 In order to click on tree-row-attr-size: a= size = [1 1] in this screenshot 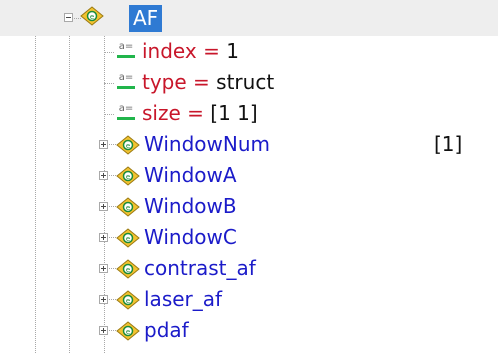, I will do `click(249, 113)`.